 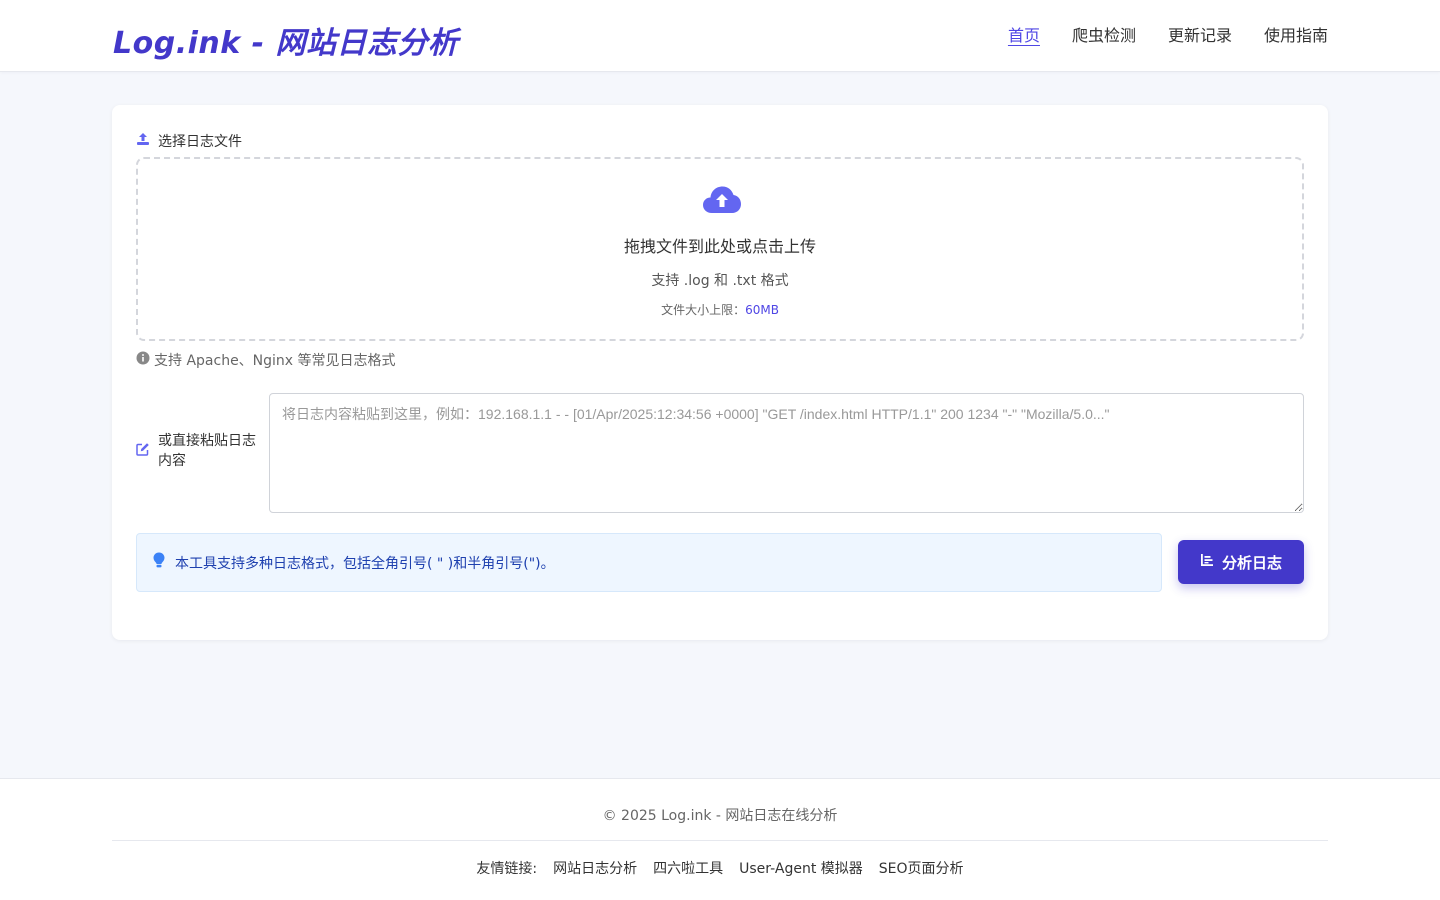 What do you see at coordinates (365, 563) in the screenshot?
I see `format-tip-text: 本工具支持多种日志格式，包括全角引号( " )和半角引号(")。` at bounding box center [365, 563].